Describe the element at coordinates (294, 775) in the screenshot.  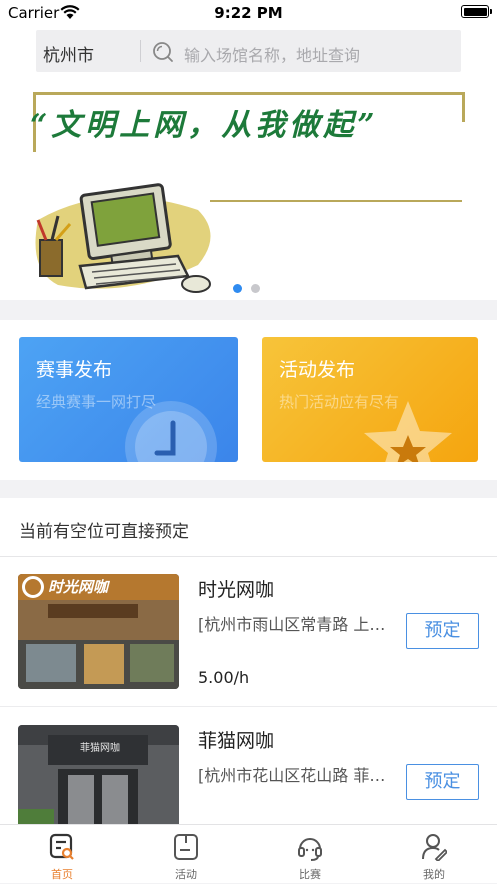
I see `venue-address: [杭州市花山区花山路 菲猫网咖` at that location.